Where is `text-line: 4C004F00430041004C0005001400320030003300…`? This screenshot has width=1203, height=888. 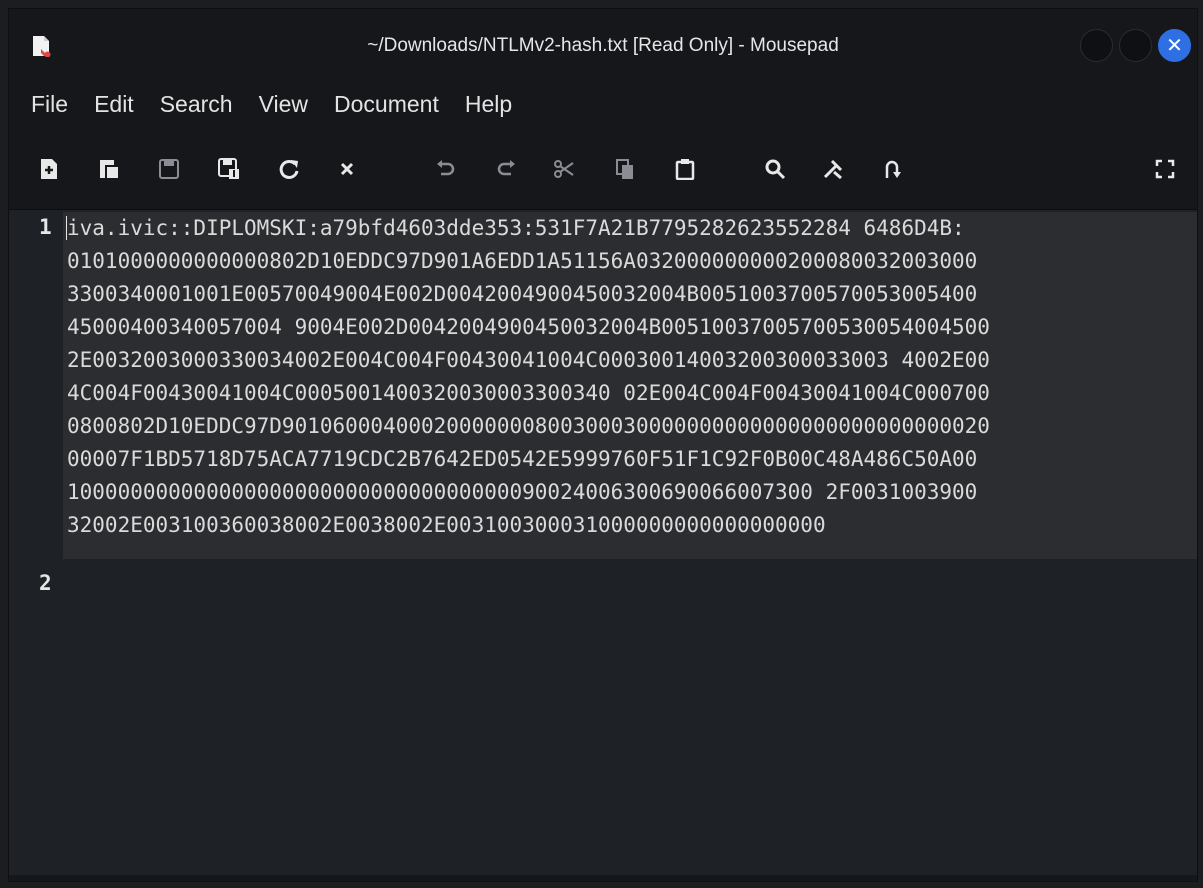 text-line: 4C004F00430041004C0005001400320030003300… is located at coordinates (528, 393).